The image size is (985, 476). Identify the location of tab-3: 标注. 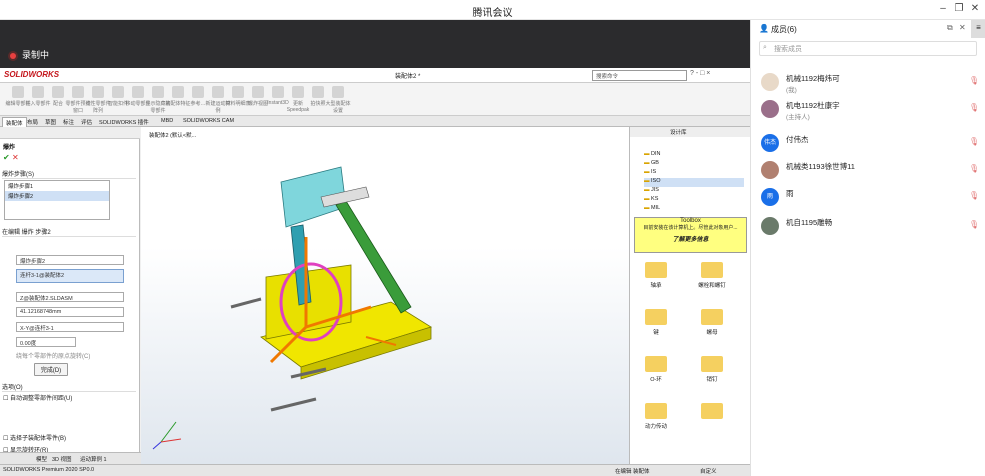
(68, 122).